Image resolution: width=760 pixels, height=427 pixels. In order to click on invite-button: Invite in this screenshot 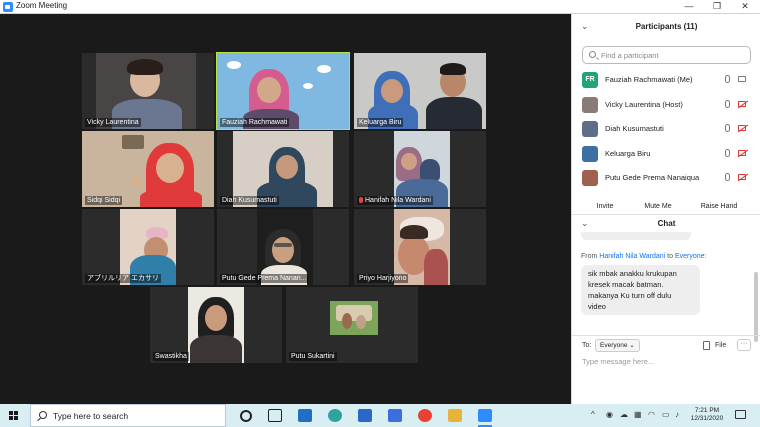, I will do `click(605, 207)`.